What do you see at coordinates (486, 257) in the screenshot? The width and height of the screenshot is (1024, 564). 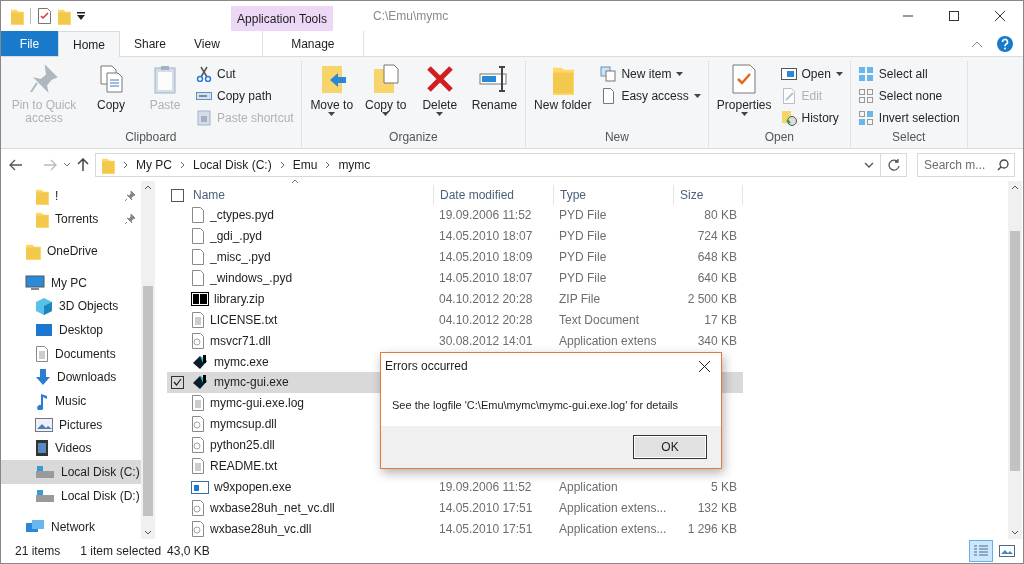 I see `date-cell-text: 14.05.2010 18:09` at bounding box center [486, 257].